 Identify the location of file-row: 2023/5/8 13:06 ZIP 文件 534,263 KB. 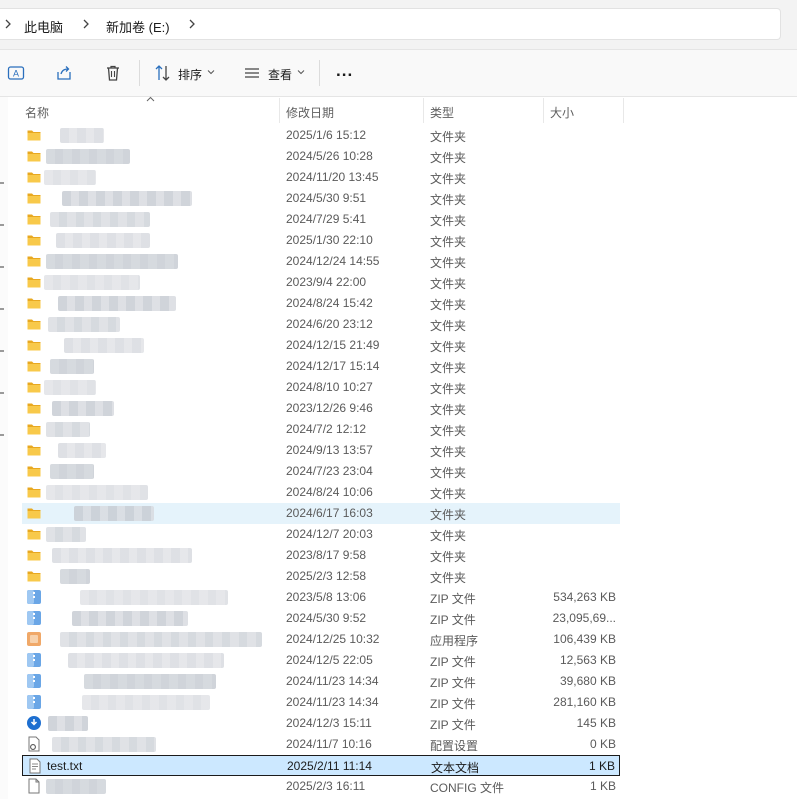
(321, 597).